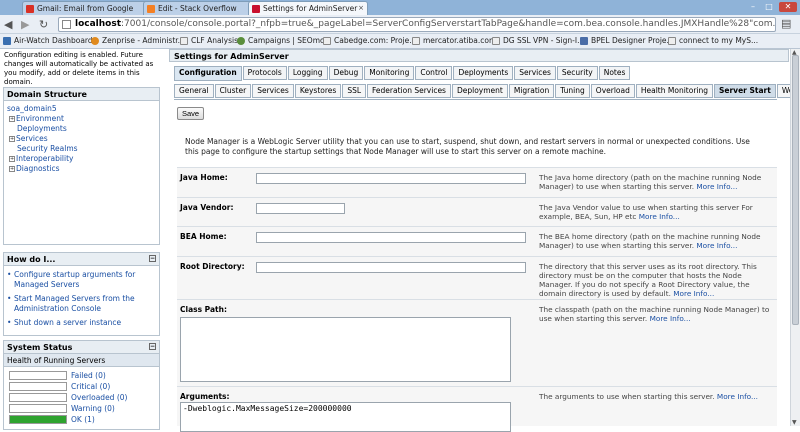 The height and width of the screenshot is (432, 800). Describe the element at coordinates (389, 73) in the screenshot. I see `tab-monitoring: Monitoring` at that location.